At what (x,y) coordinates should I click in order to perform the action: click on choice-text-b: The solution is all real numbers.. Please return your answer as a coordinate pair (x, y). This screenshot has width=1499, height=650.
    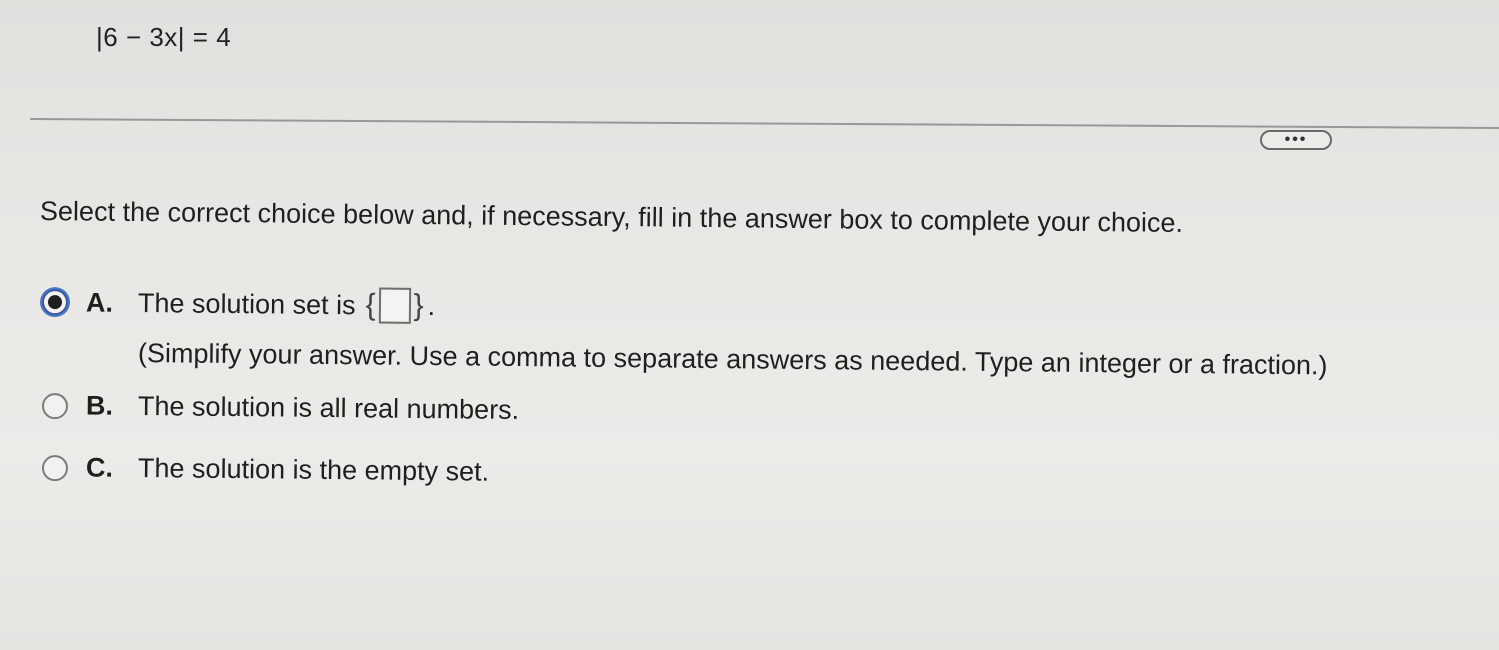
    Looking at the image, I should click on (328, 408).